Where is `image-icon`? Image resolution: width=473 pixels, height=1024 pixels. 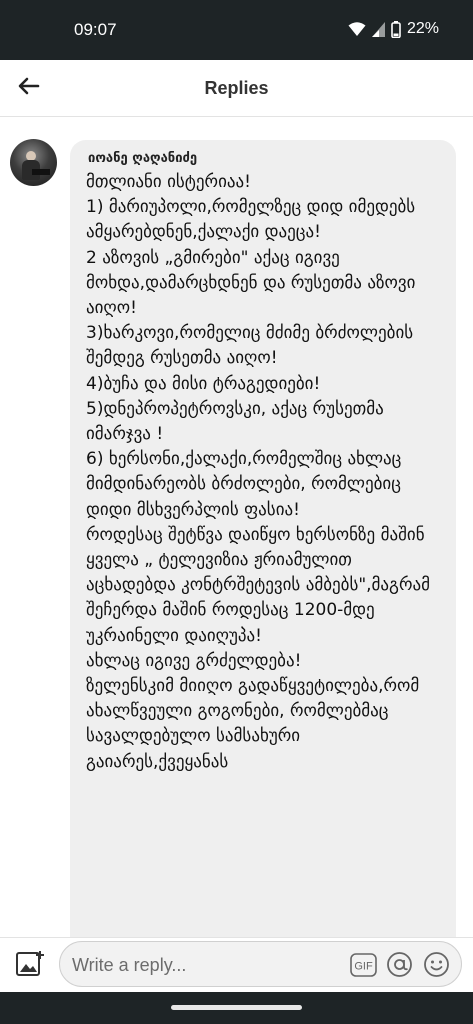 image-icon is located at coordinates (30, 963).